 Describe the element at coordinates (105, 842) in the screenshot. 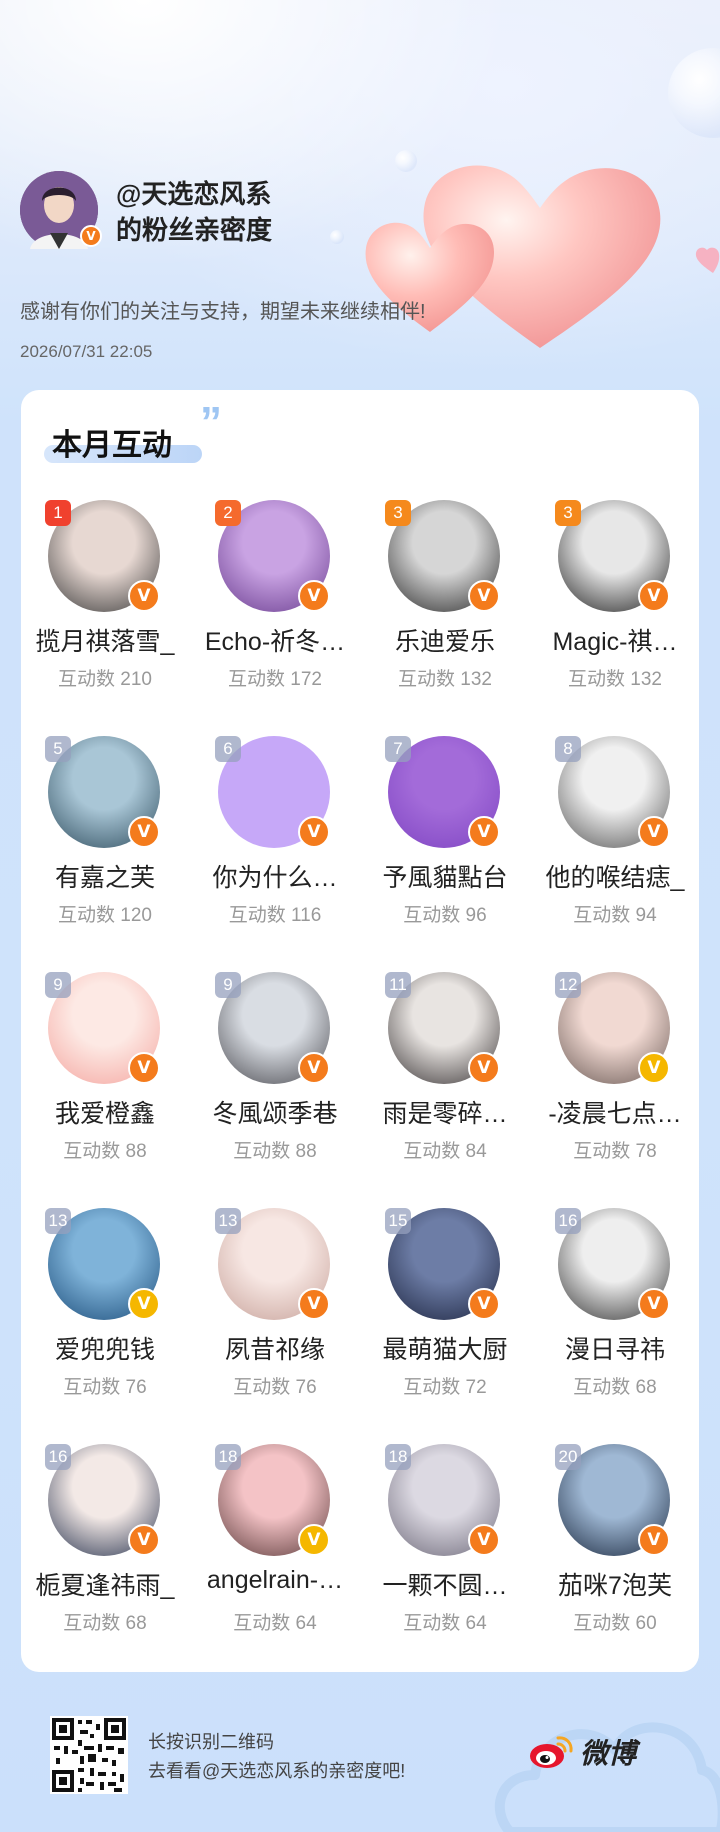

I see `fan-item: 5 V 有嘉之芙 互动数 120` at that location.